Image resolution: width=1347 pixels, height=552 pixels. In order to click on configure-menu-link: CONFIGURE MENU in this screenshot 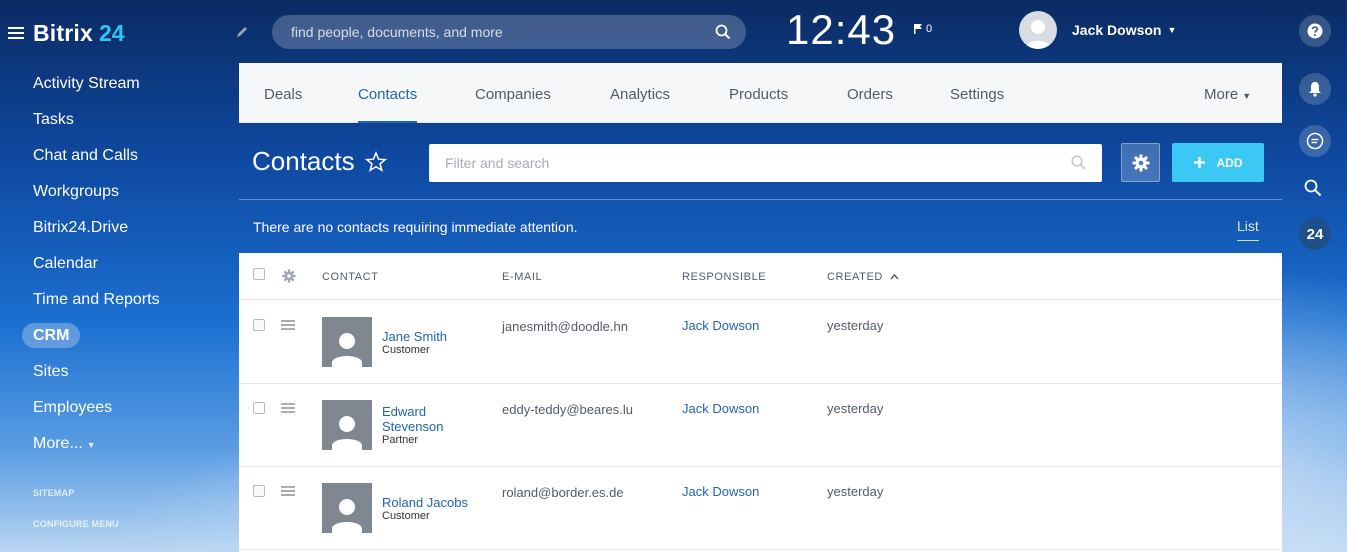, I will do `click(76, 524)`.